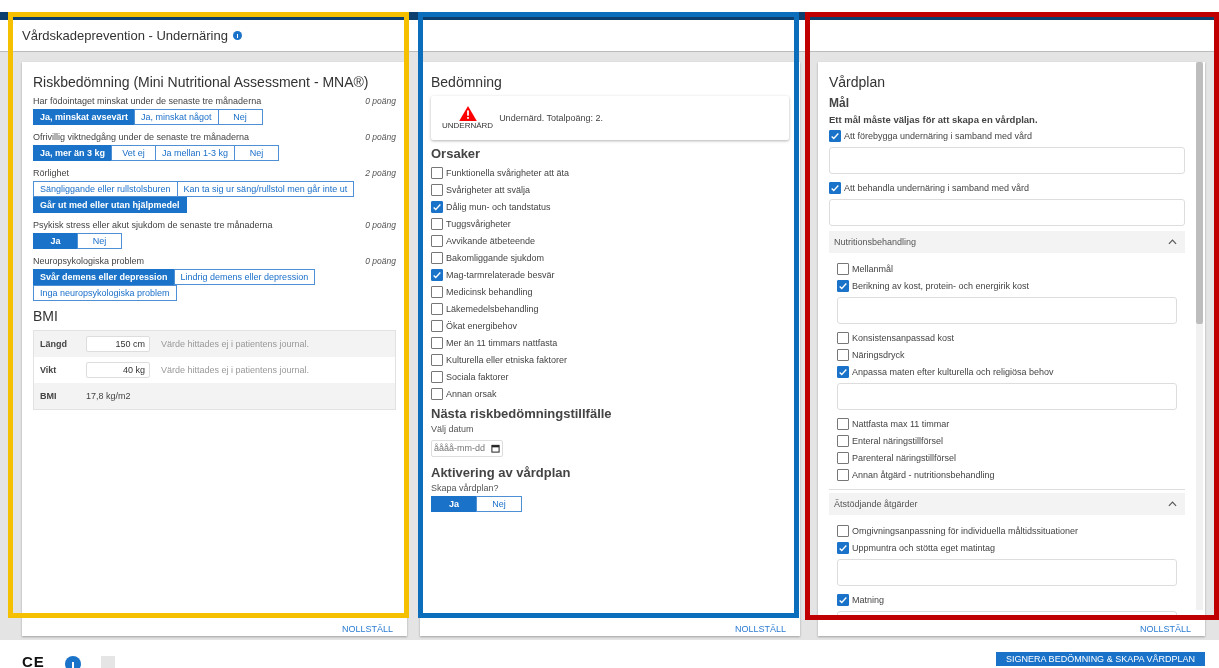 The image size is (1219, 668). I want to click on section-title: BMI, so click(46, 316).